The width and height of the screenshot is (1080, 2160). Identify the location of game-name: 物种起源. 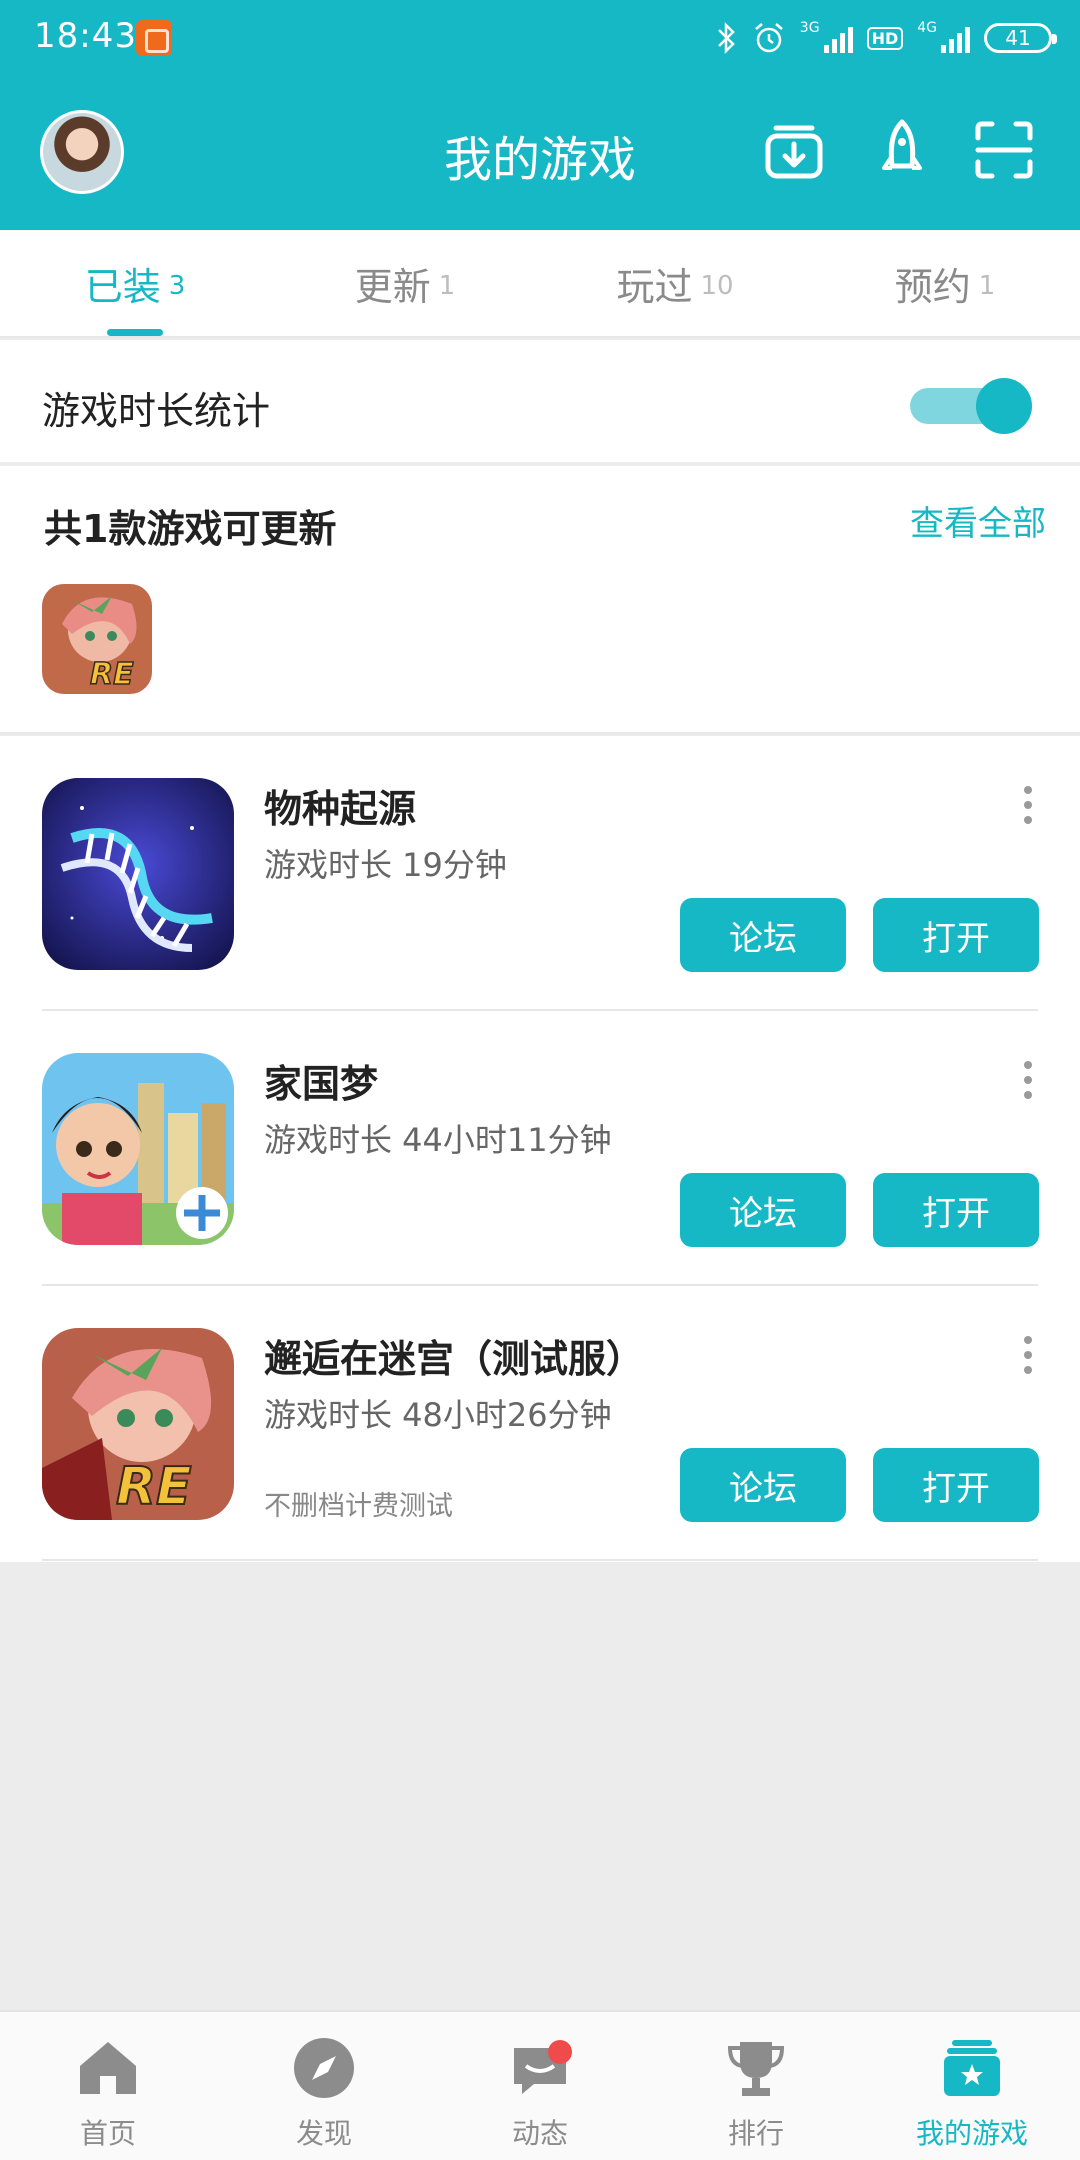
(340, 809).